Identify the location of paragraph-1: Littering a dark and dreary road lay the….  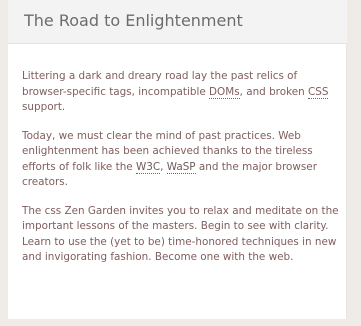
(183, 92).